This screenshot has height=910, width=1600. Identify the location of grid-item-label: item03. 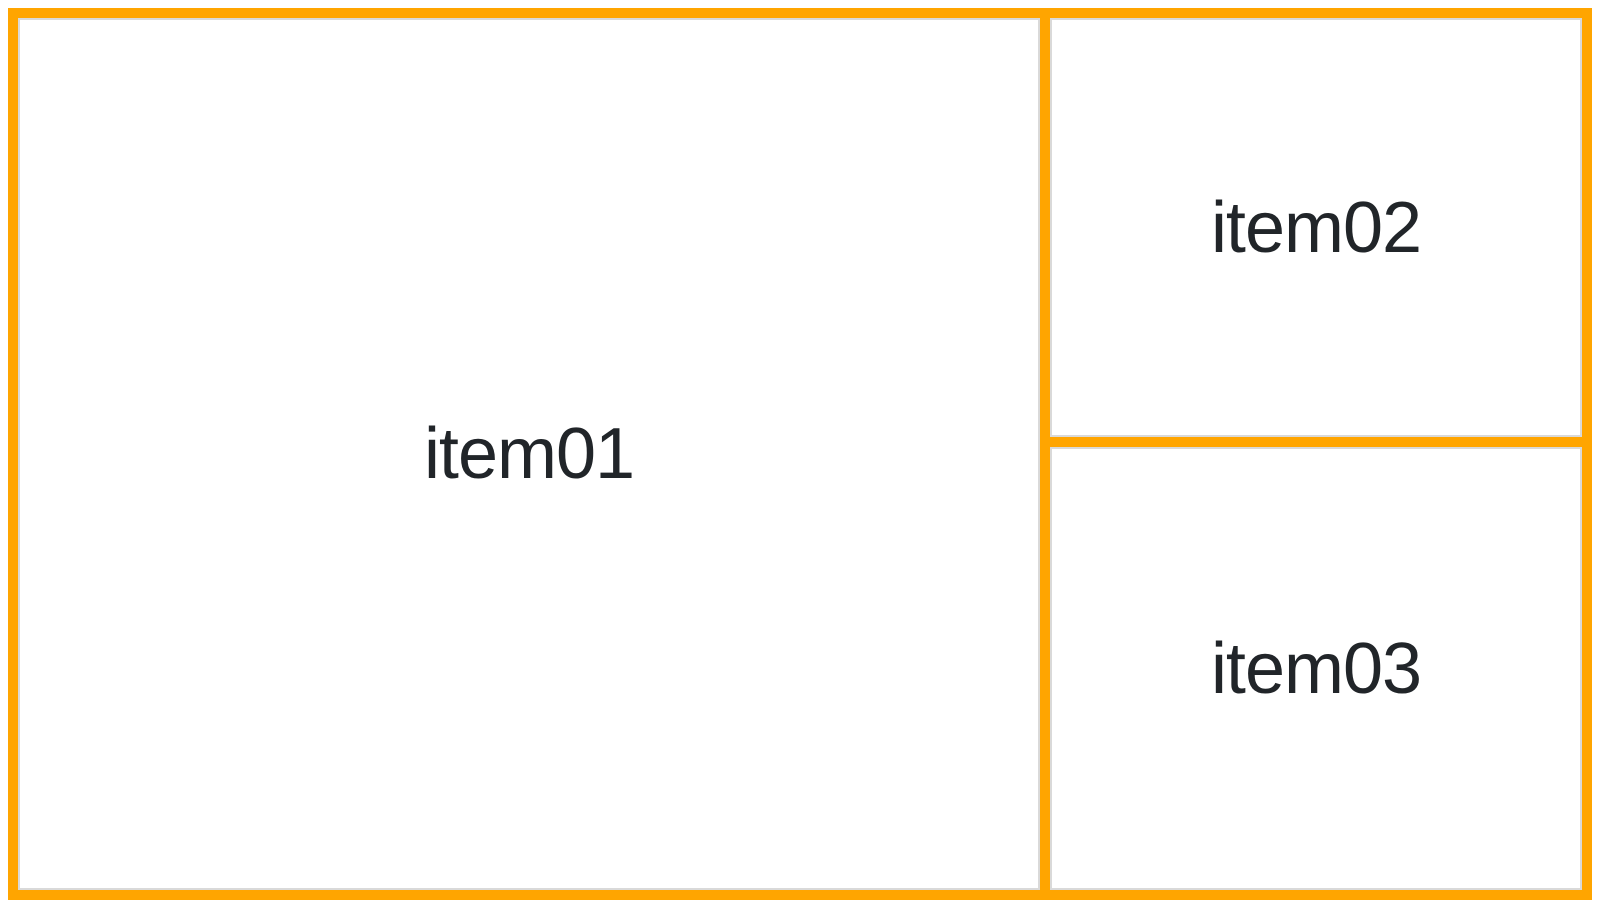
(1316, 668).